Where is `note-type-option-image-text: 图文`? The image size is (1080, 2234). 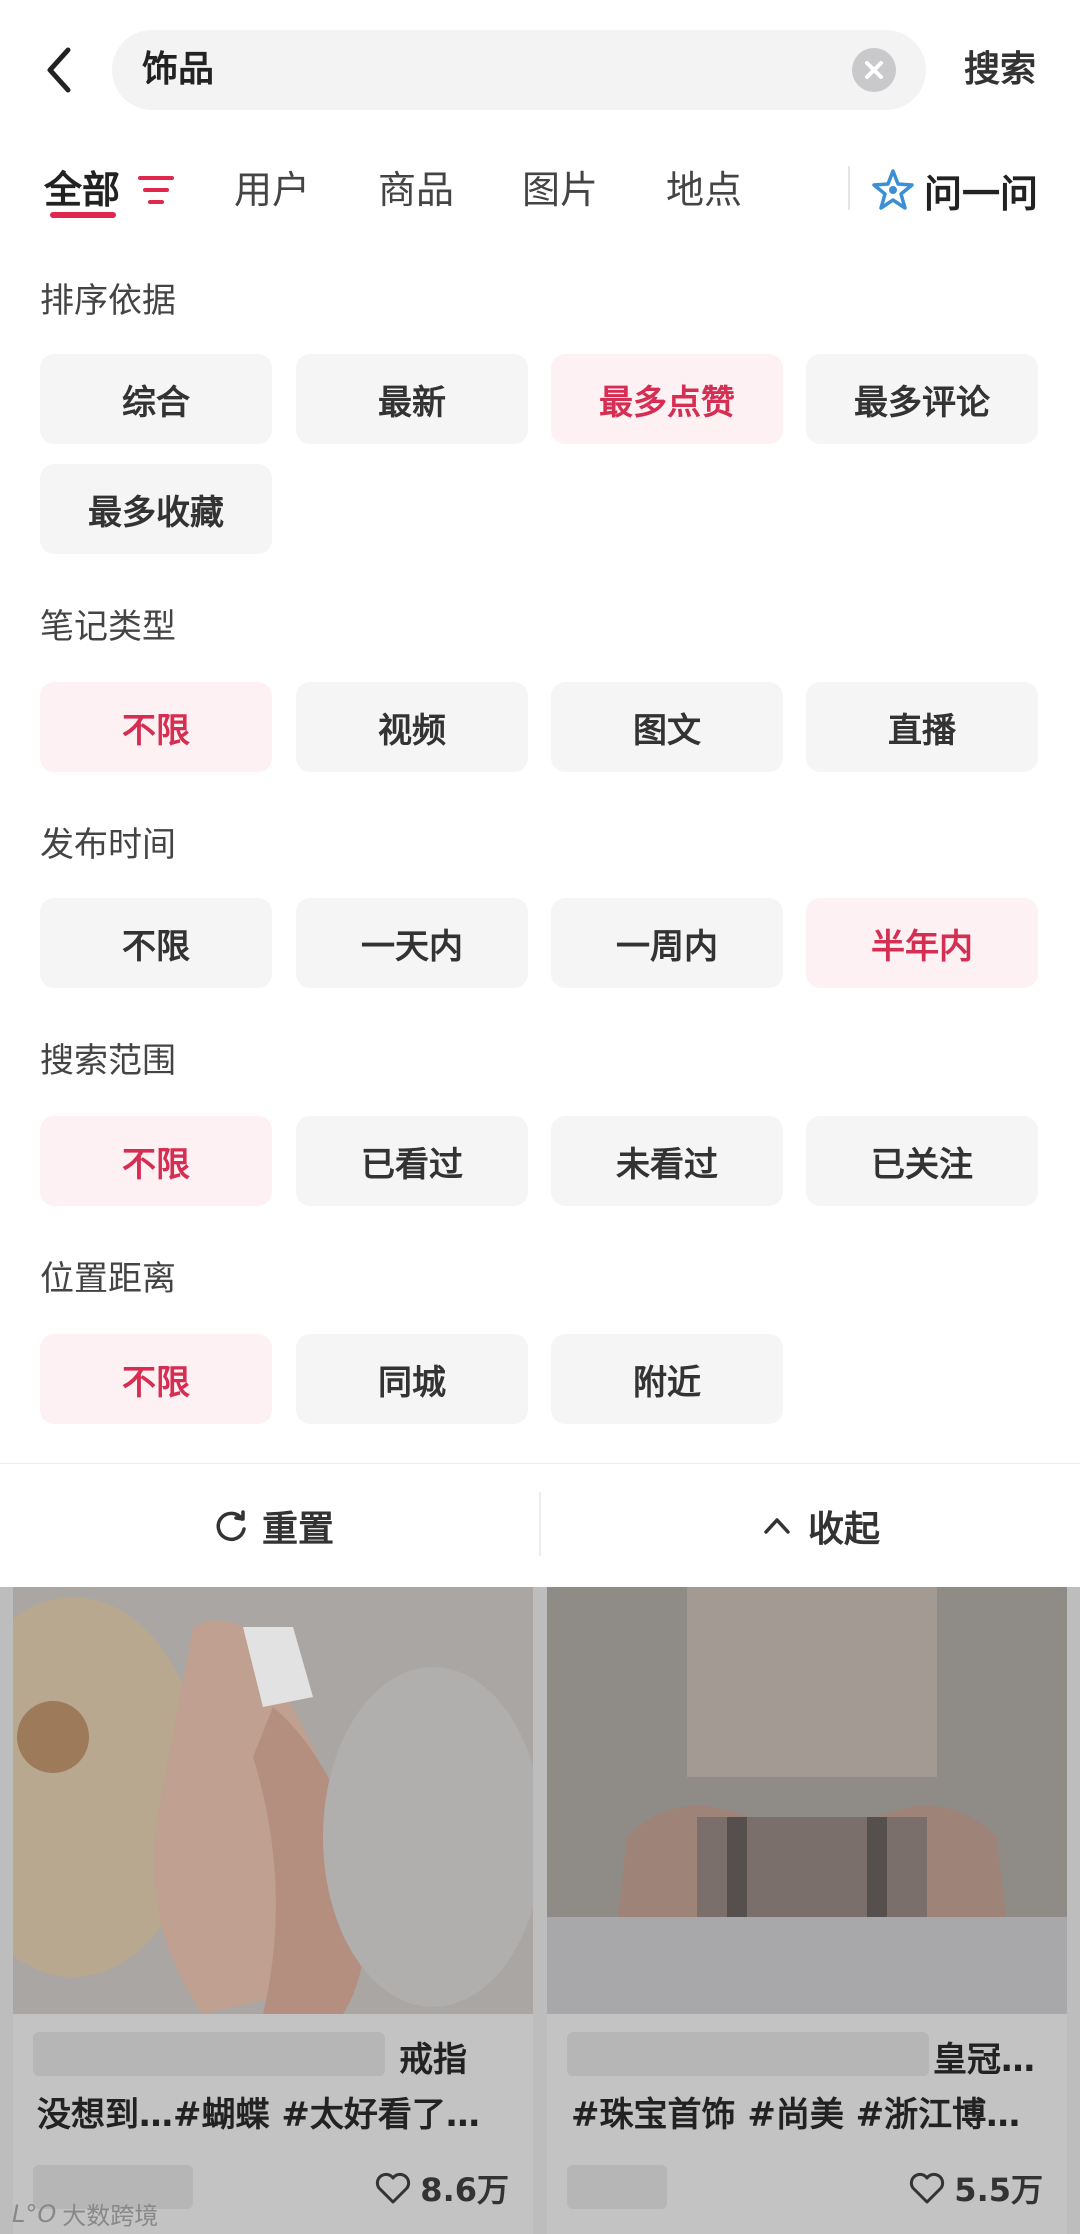 note-type-option-image-text: 图文 is located at coordinates (667, 727).